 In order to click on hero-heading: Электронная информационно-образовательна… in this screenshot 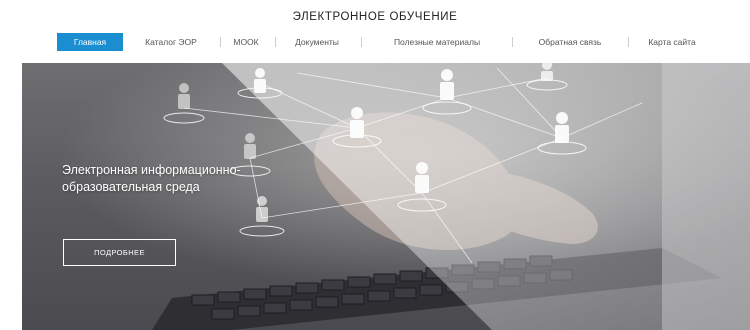, I will do `click(151, 178)`.